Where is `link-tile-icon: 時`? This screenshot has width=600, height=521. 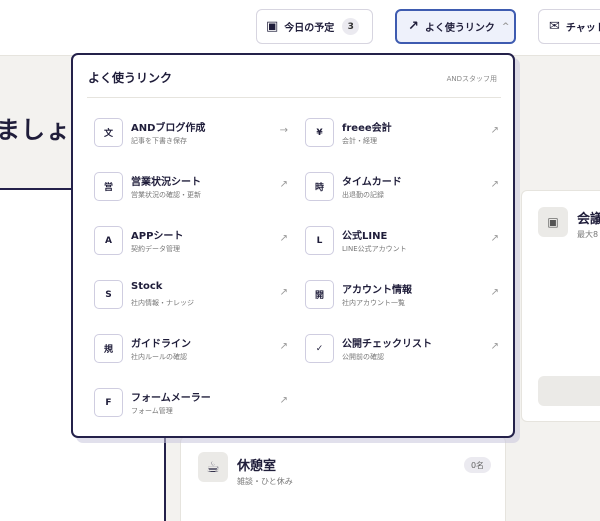
link-tile-icon: 時 is located at coordinates (319, 186).